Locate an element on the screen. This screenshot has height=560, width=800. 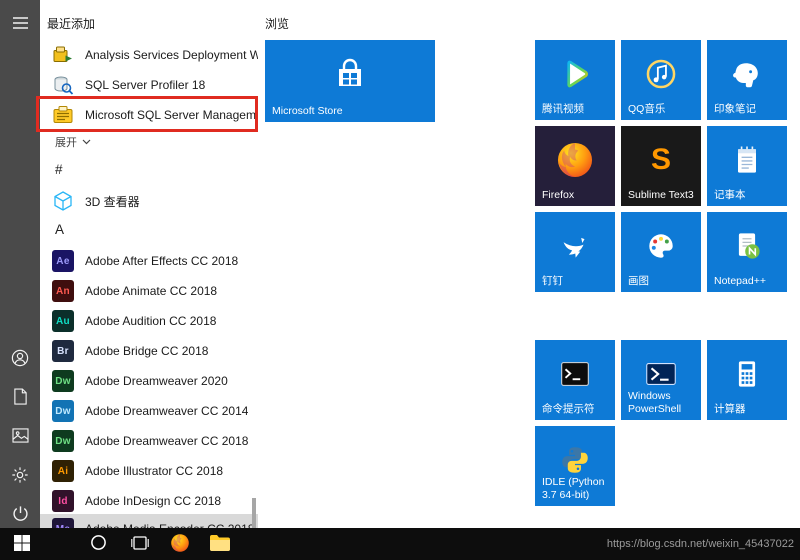
cortana-search-icon is located at coordinates (98, 544).